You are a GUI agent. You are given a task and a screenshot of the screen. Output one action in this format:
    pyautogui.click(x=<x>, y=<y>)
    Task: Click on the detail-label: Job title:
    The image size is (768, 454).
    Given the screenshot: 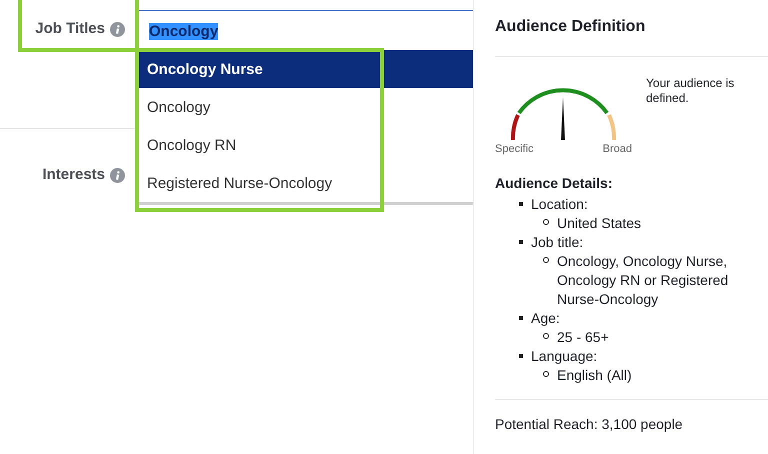 What is the action you would take?
    pyautogui.click(x=557, y=242)
    